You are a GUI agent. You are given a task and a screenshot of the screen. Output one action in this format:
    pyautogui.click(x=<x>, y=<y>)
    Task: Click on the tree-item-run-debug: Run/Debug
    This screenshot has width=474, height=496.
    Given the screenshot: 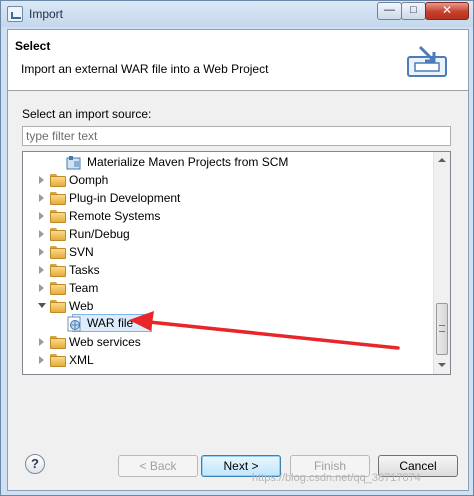 What is the action you would take?
    pyautogui.click(x=229, y=234)
    